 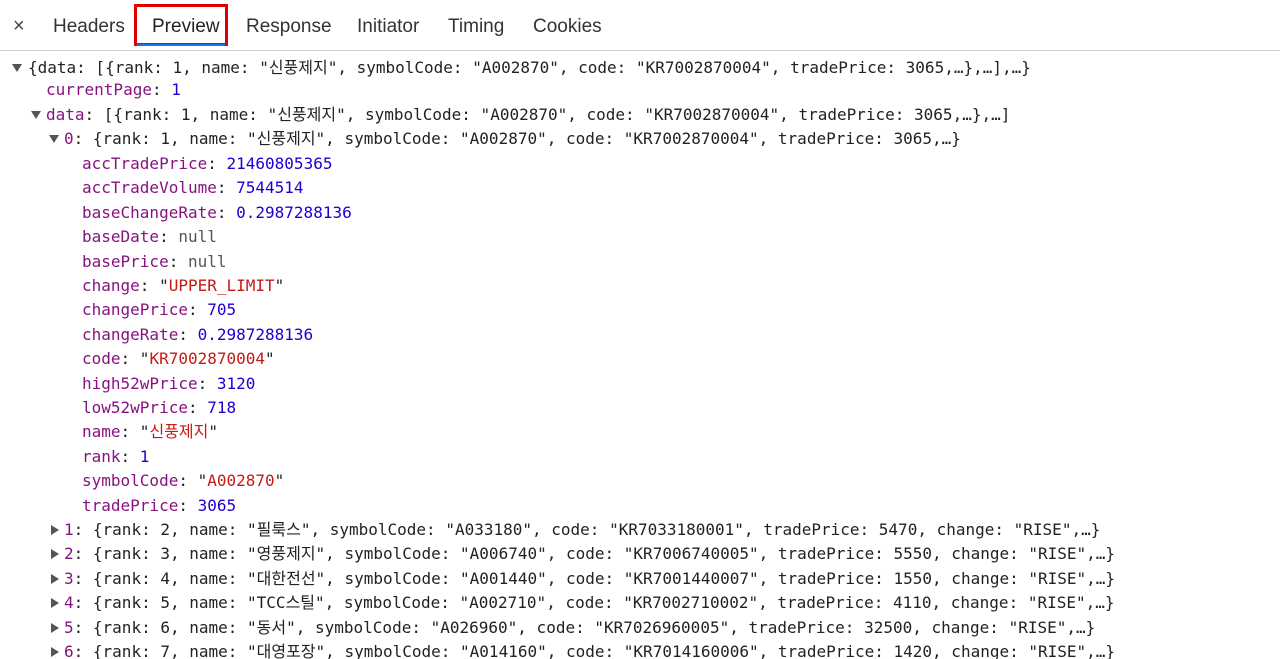 I want to click on field-value: "UPPER_LIMIT", so click(x=222, y=285).